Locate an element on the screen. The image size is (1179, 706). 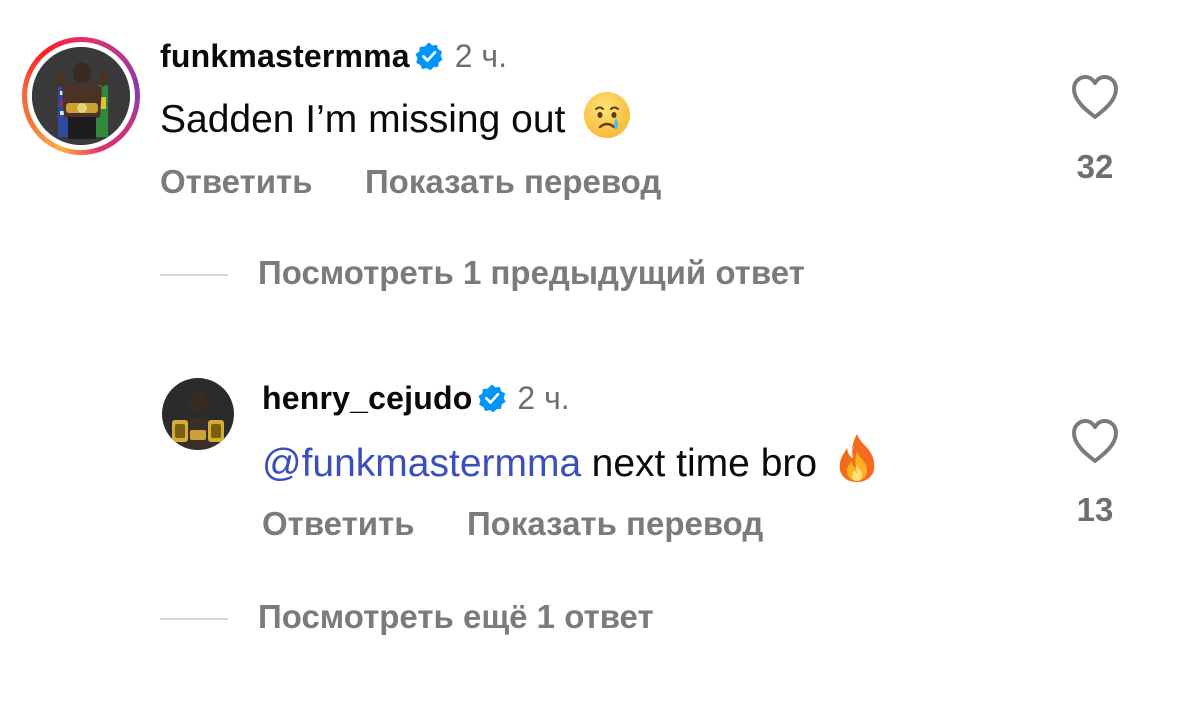
view-previous-replies-label: Посмотреть 1 предыдущий ответ is located at coordinates (531, 272).